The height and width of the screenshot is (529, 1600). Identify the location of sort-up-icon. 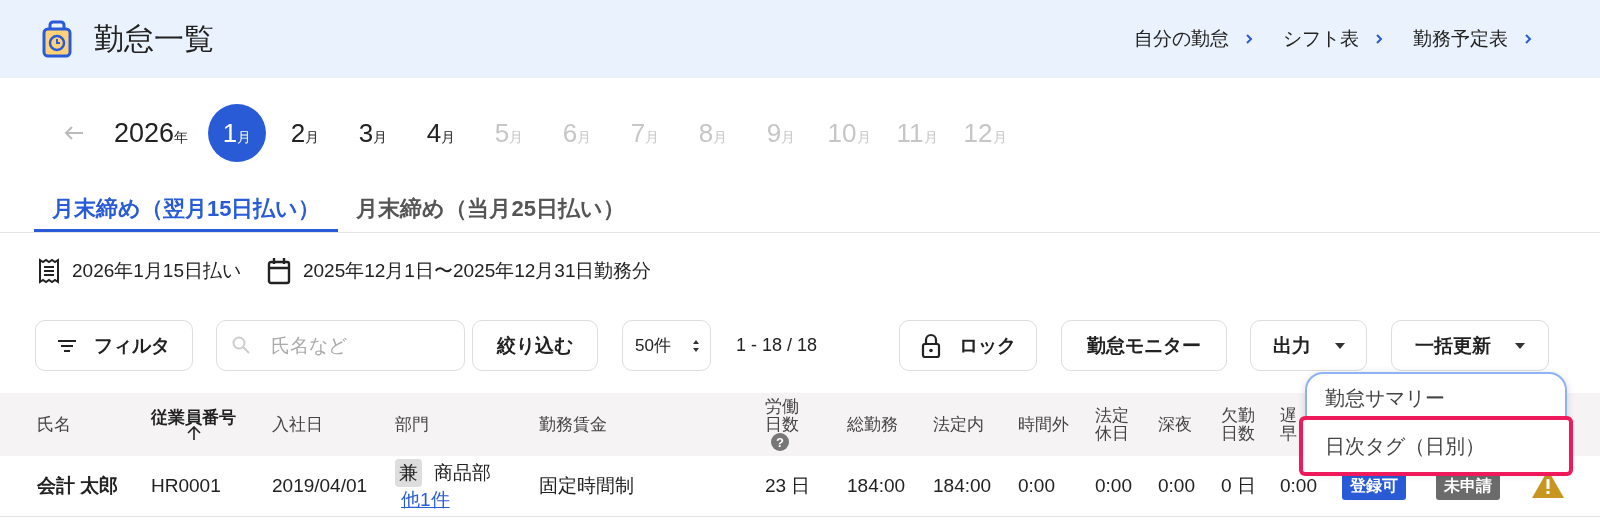
(193, 433).